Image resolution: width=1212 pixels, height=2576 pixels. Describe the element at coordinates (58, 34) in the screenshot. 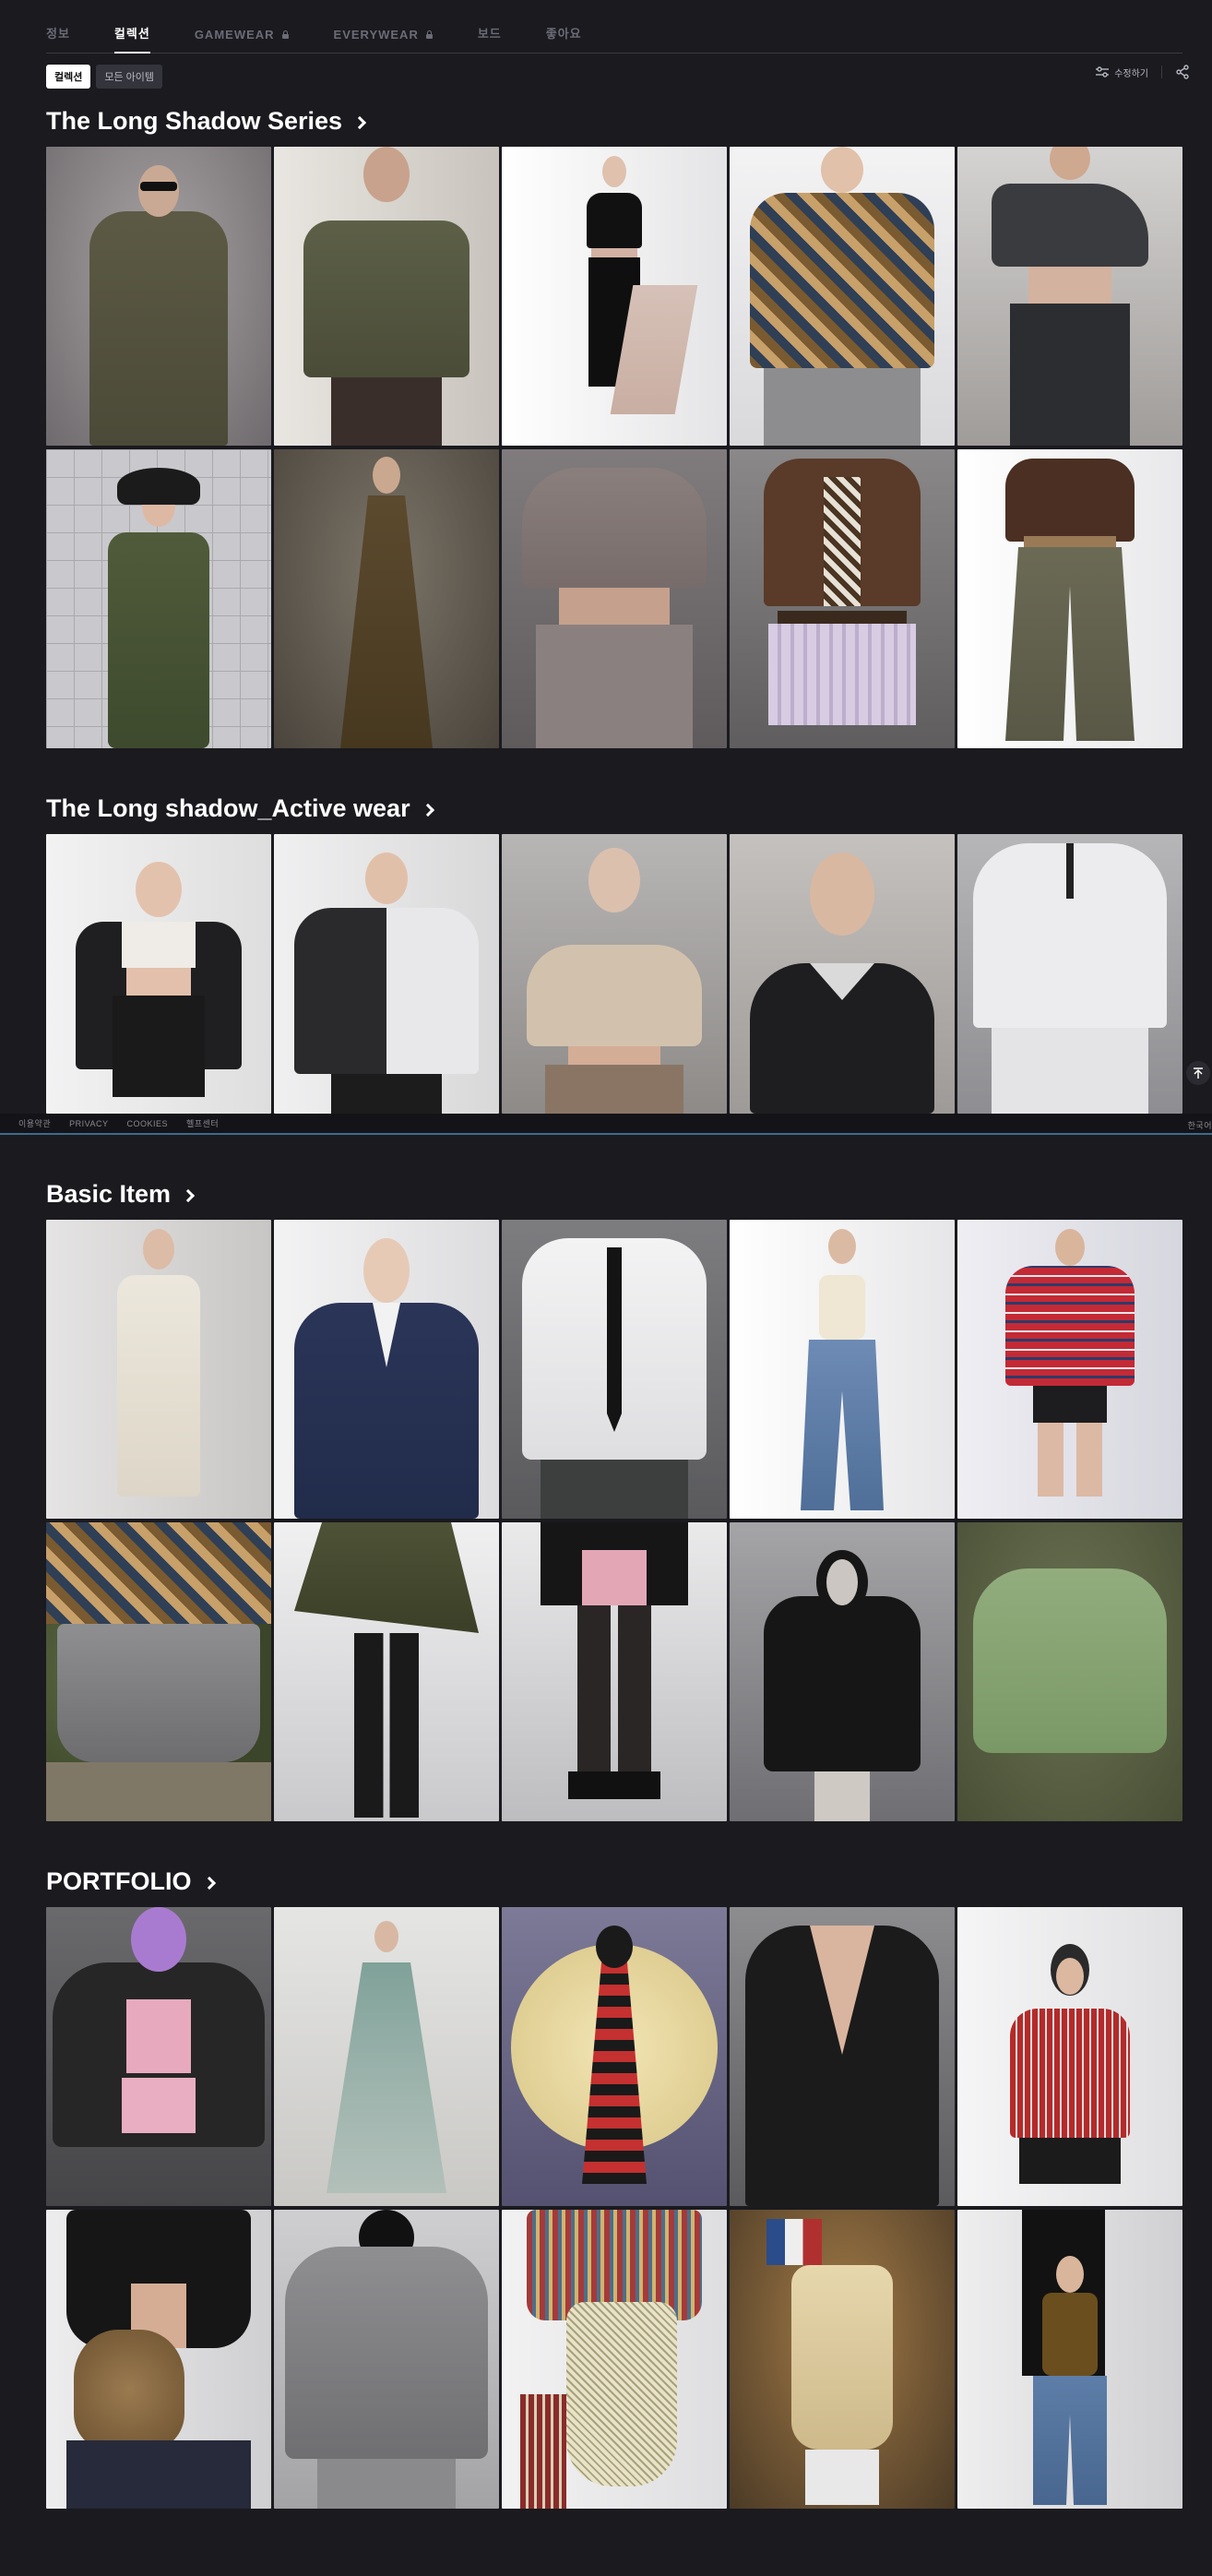

I see `tab-label: 정보` at that location.